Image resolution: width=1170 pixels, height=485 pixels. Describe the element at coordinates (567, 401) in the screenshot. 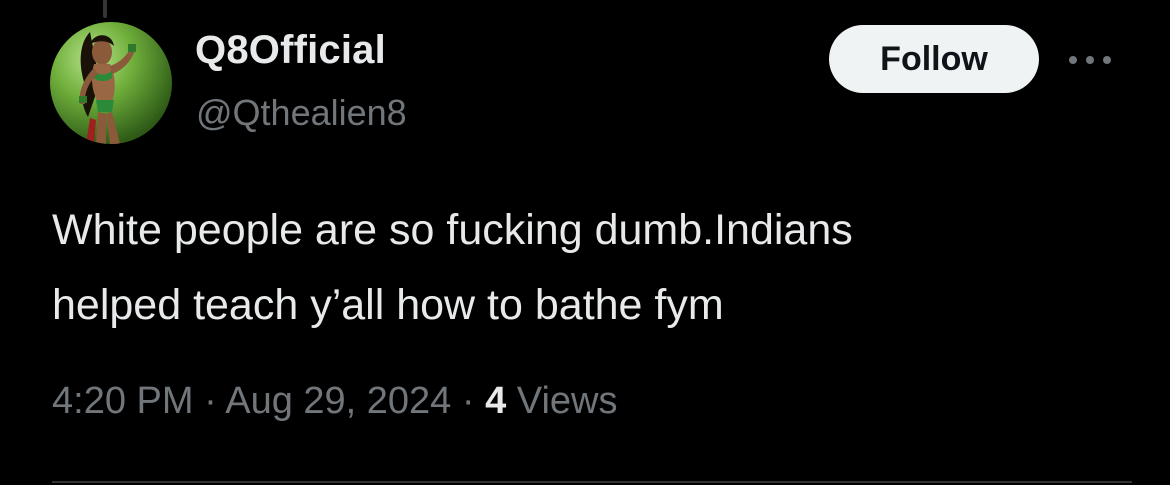

I see `views-label: Views` at that location.